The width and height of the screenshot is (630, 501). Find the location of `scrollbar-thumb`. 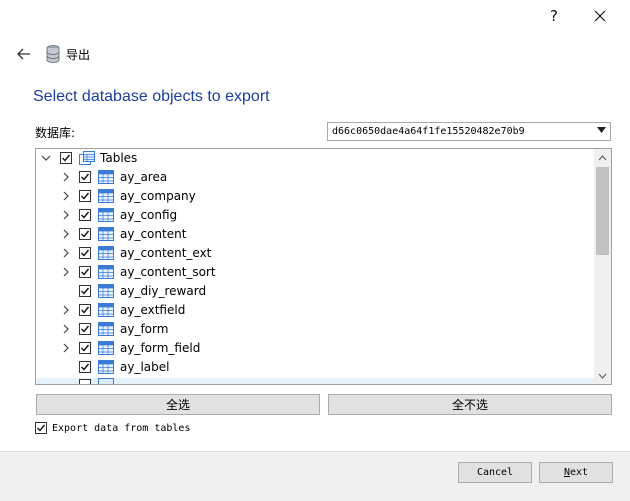

scrollbar-thumb is located at coordinates (602, 211).